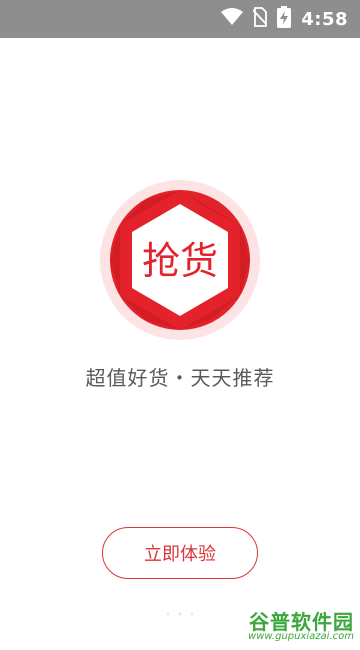 The height and width of the screenshot is (650, 360). What do you see at coordinates (180, 608) in the screenshot?
I see `page-indicator` at bounding box center [180, 608].